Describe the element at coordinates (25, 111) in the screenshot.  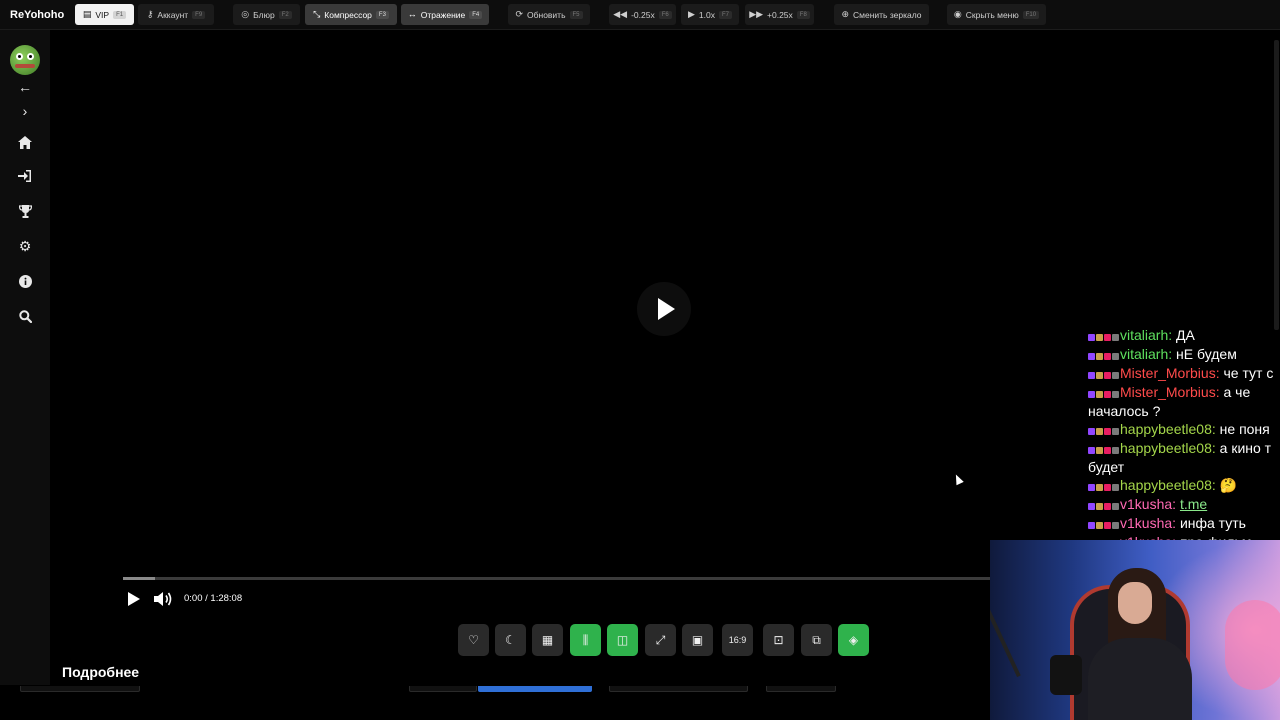
I see `forward-chevron-icon: ›` at that location.